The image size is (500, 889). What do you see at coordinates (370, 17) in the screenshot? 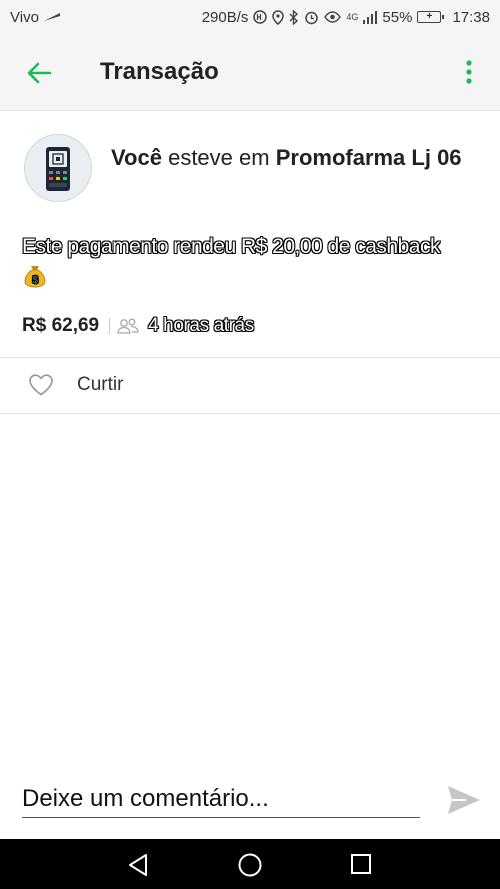
I see `signal-bars-icon` at bounding box center [370, 17].